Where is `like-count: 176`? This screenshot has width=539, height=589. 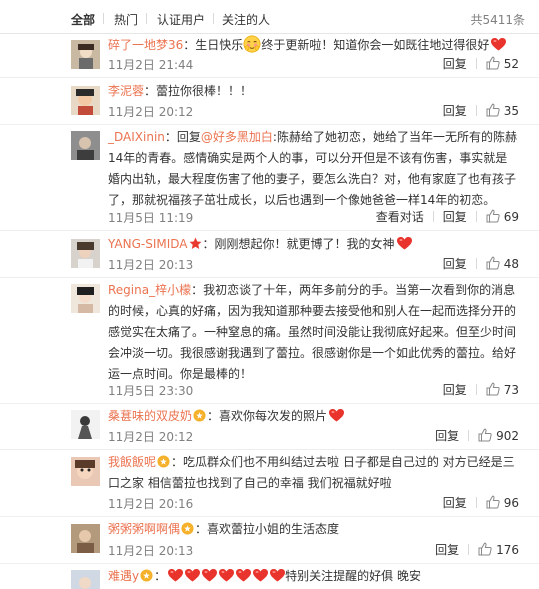 like-count: 176 is located at coordinates (507, 550).